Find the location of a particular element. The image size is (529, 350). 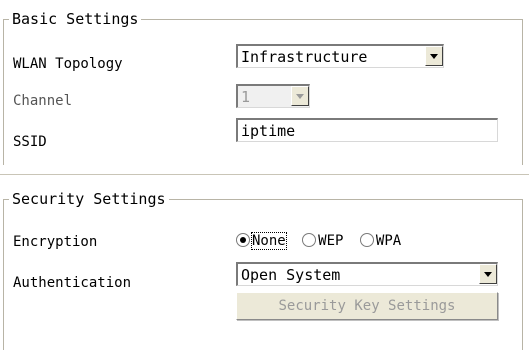

section-divider is located at coordinates (264, 174).